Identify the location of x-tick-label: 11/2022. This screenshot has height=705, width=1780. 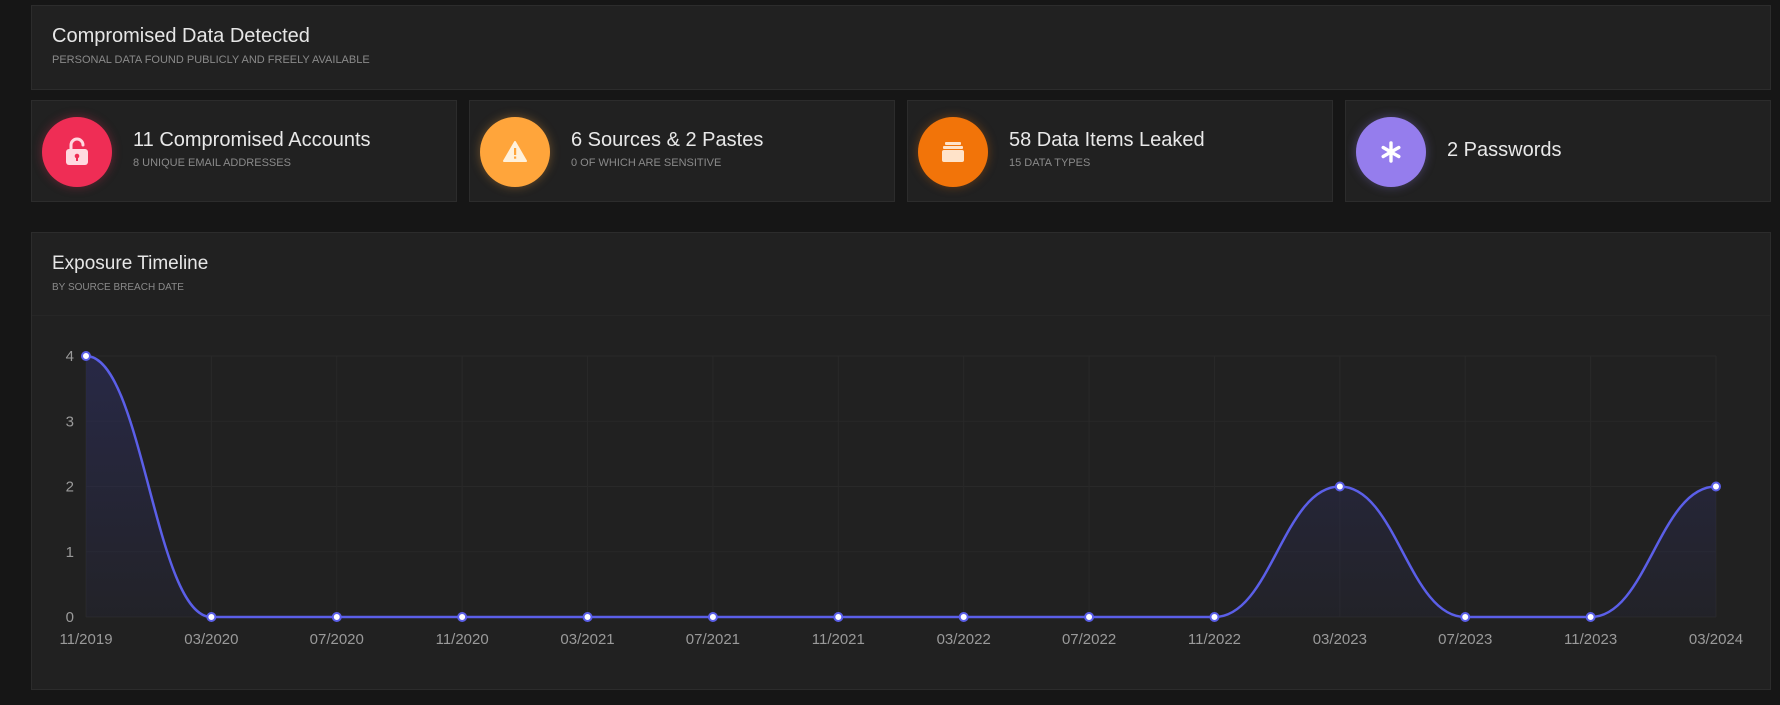
(1214, 639).